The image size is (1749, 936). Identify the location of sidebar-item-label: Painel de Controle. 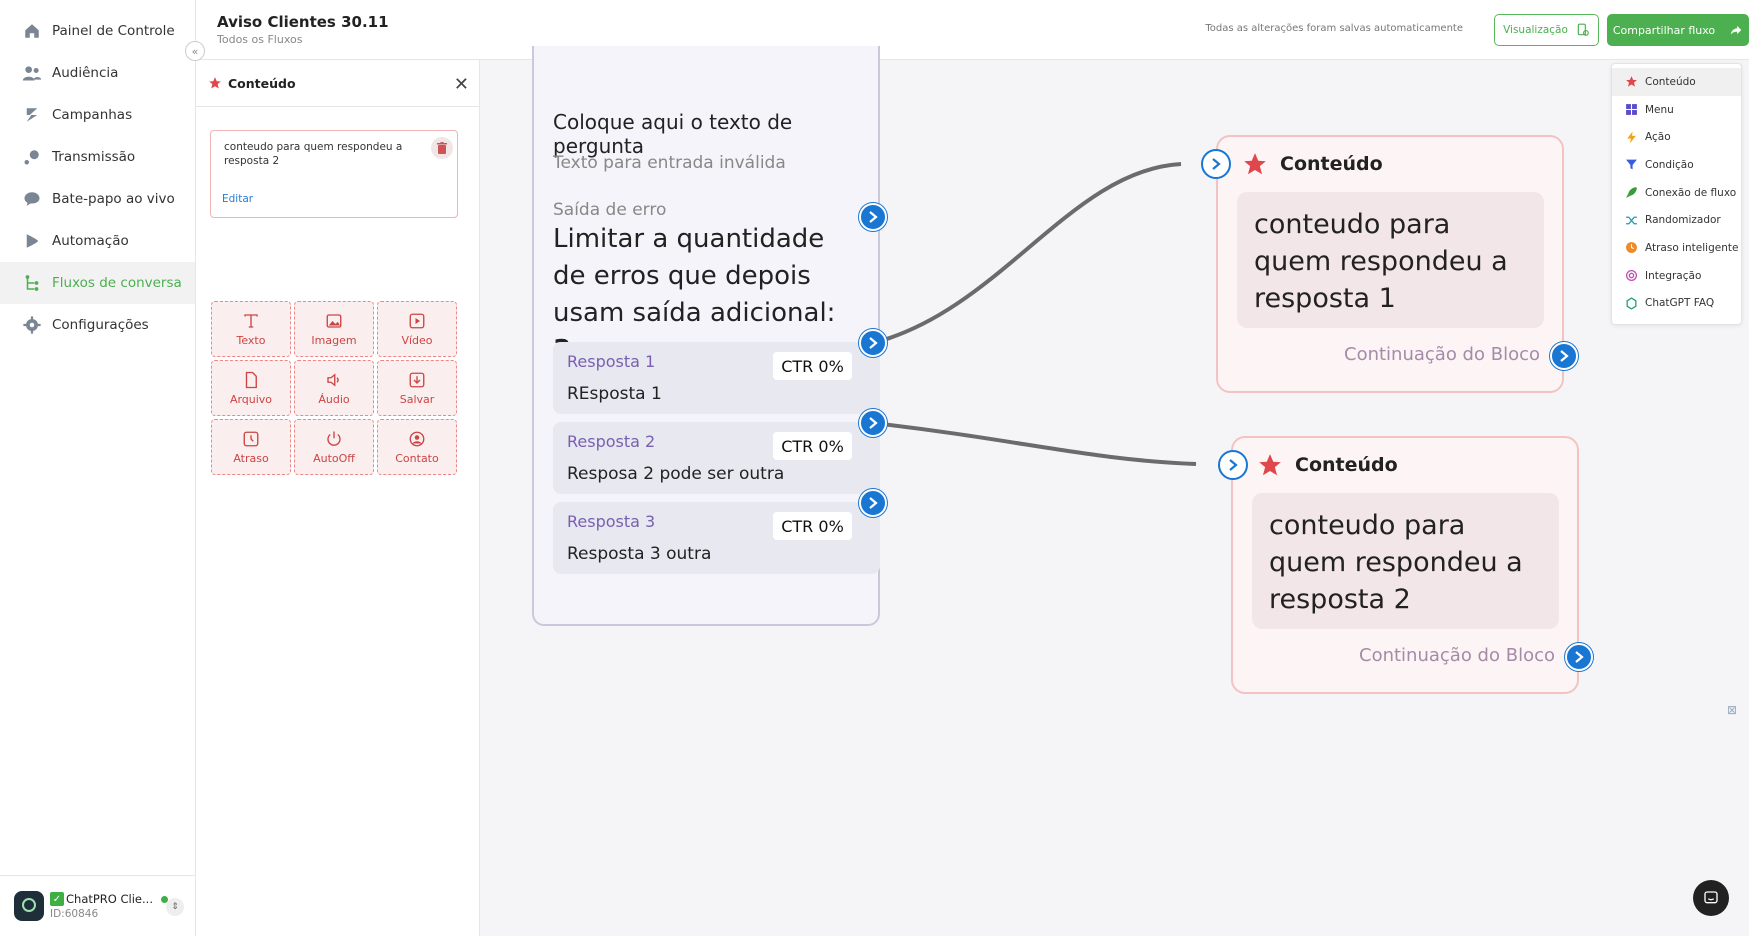
(113, 31).